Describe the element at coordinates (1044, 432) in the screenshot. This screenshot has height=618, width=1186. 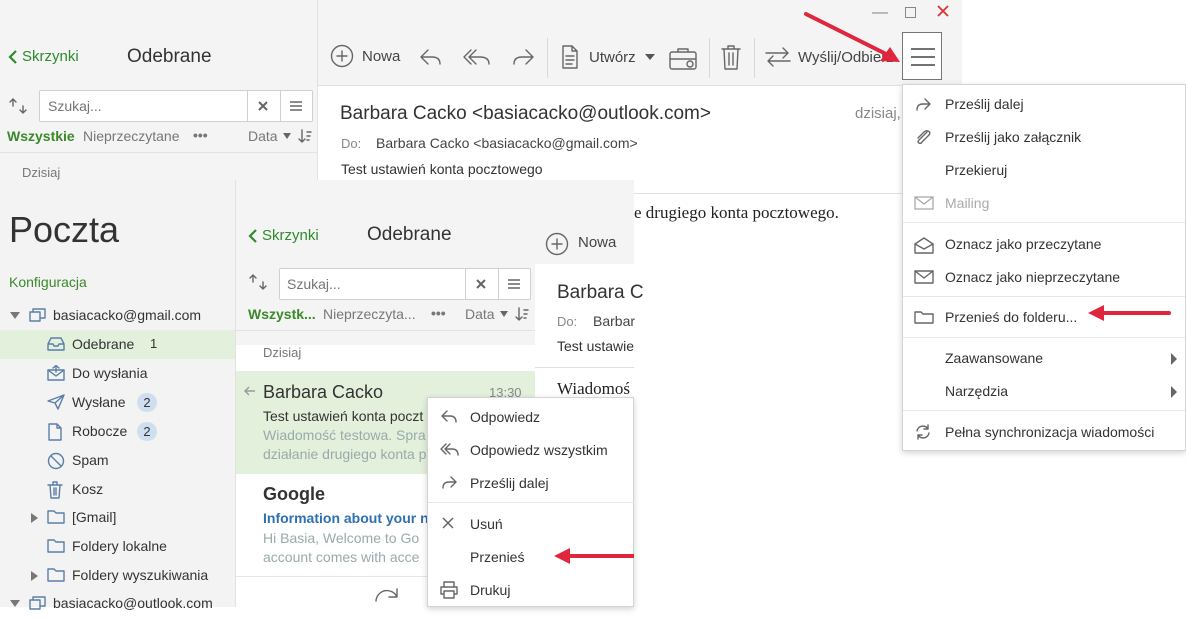
I see `menu-item-full-sync: Pełna synchronizacja wiadomości` at that location.